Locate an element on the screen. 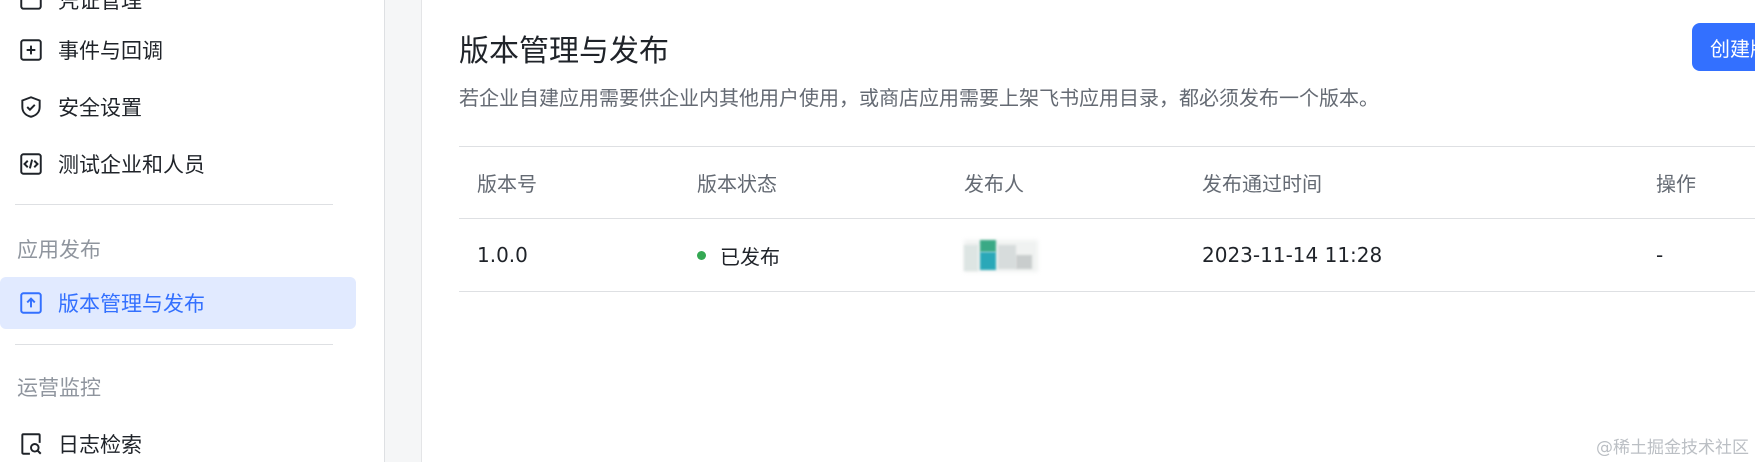  status-cell: 已发布 is located at coordinates (738, 255).